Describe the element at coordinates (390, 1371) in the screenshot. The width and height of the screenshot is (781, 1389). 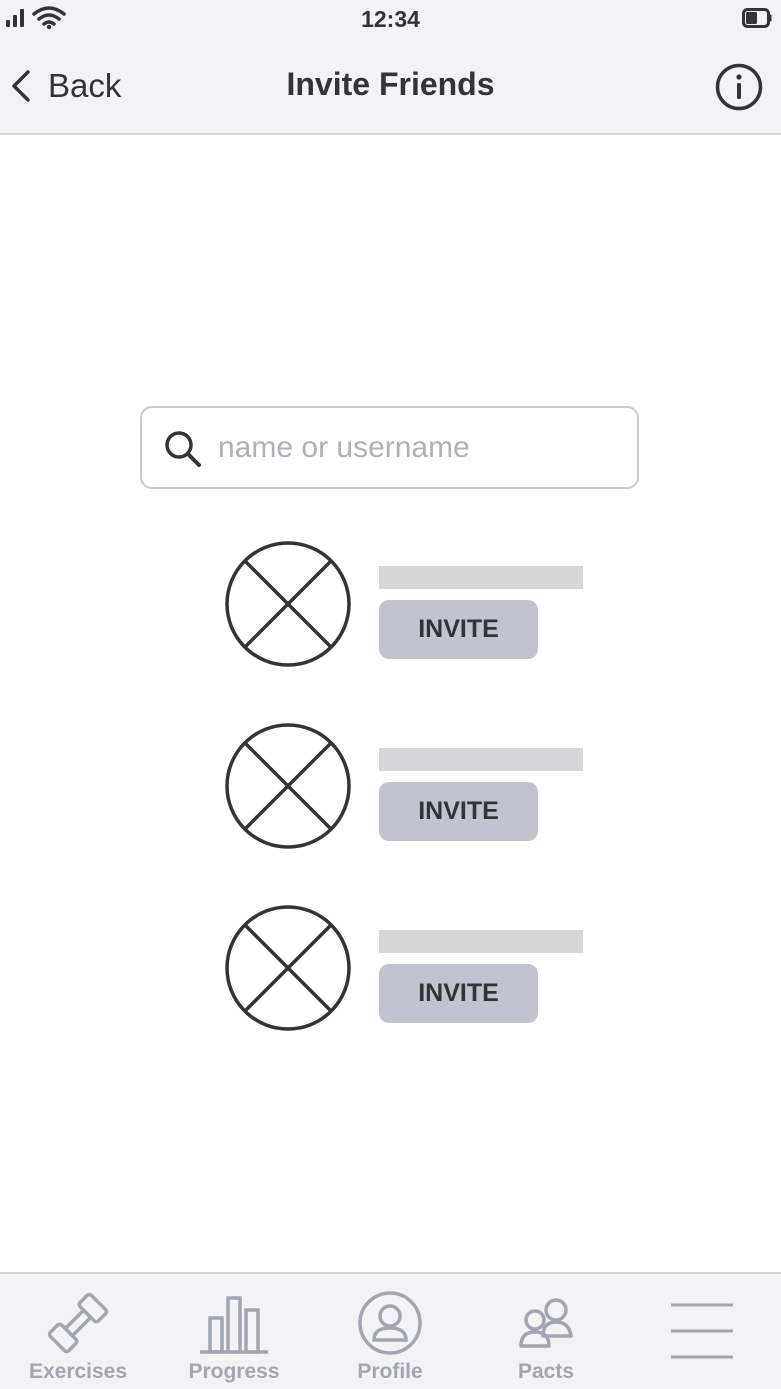
I see `tab-profile-label: Profile` at that location.